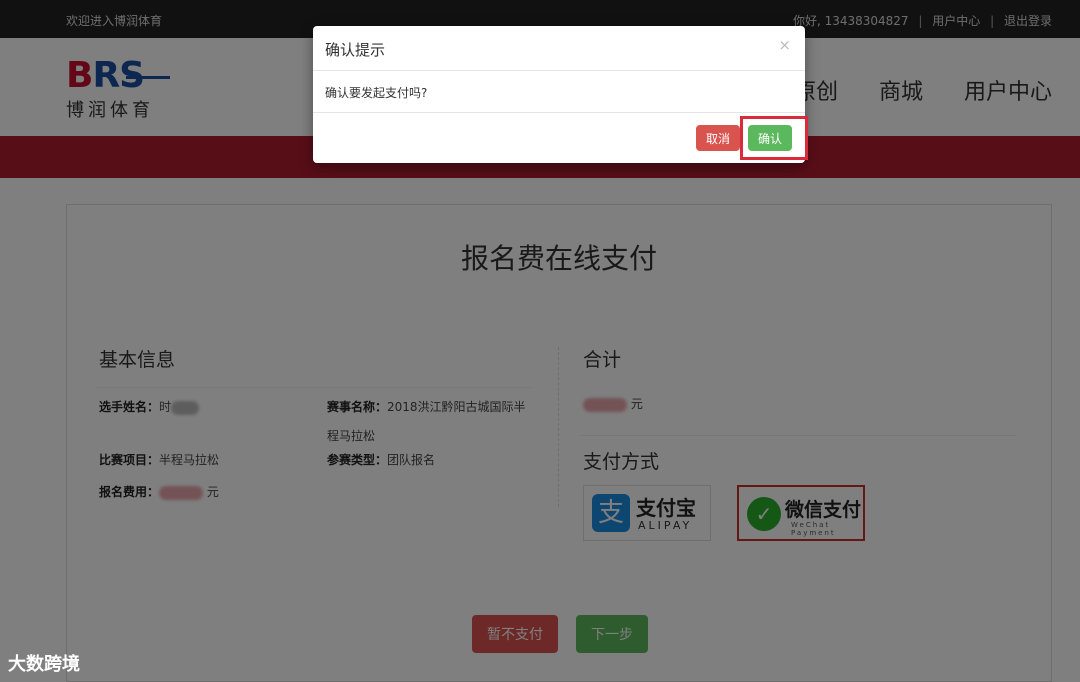 Image resolution: width=1080 pixels, height=682 pixels. Describe the element at coordinates (355, 50) in the screenshot. I see `dialog-title: 确认提示` at that location.